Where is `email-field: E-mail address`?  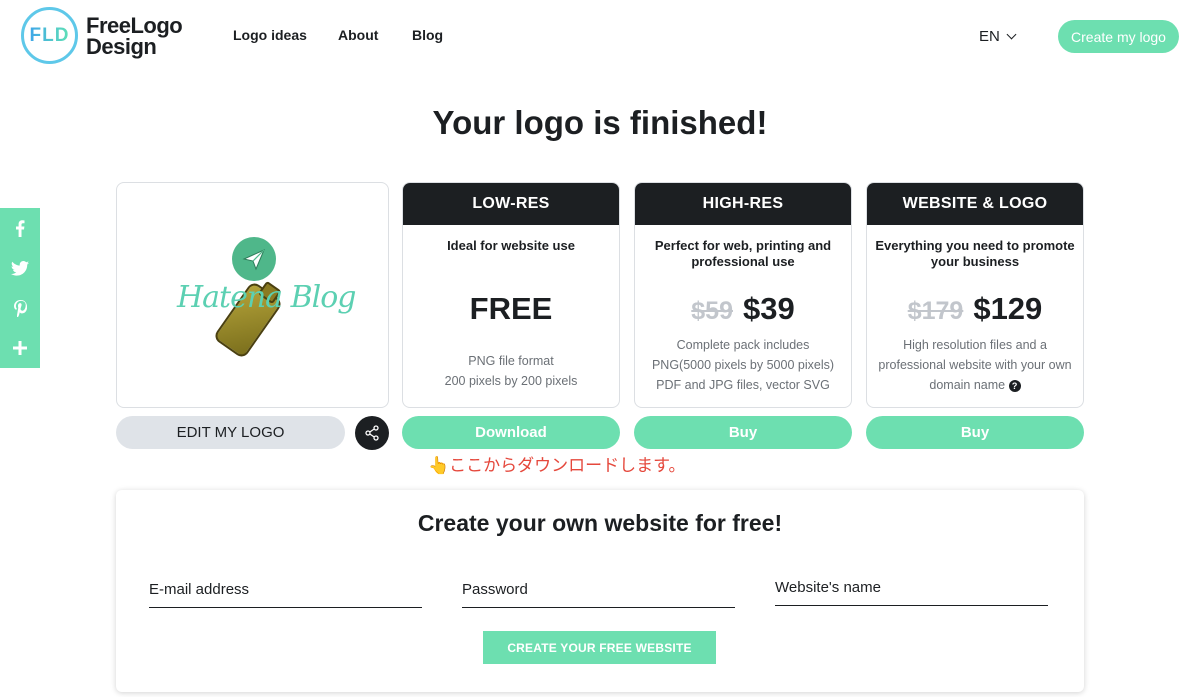
email-field: E-mail address is located at coordinates (285, 593).